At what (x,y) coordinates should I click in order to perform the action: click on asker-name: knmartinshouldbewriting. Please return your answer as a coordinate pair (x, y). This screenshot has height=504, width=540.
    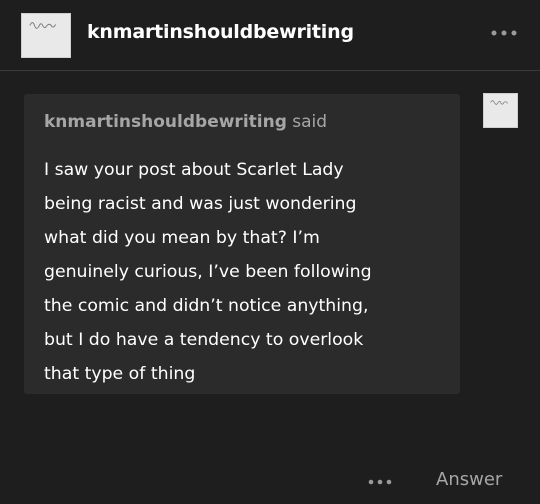
    Looking at the image, I should click on (165, 122).